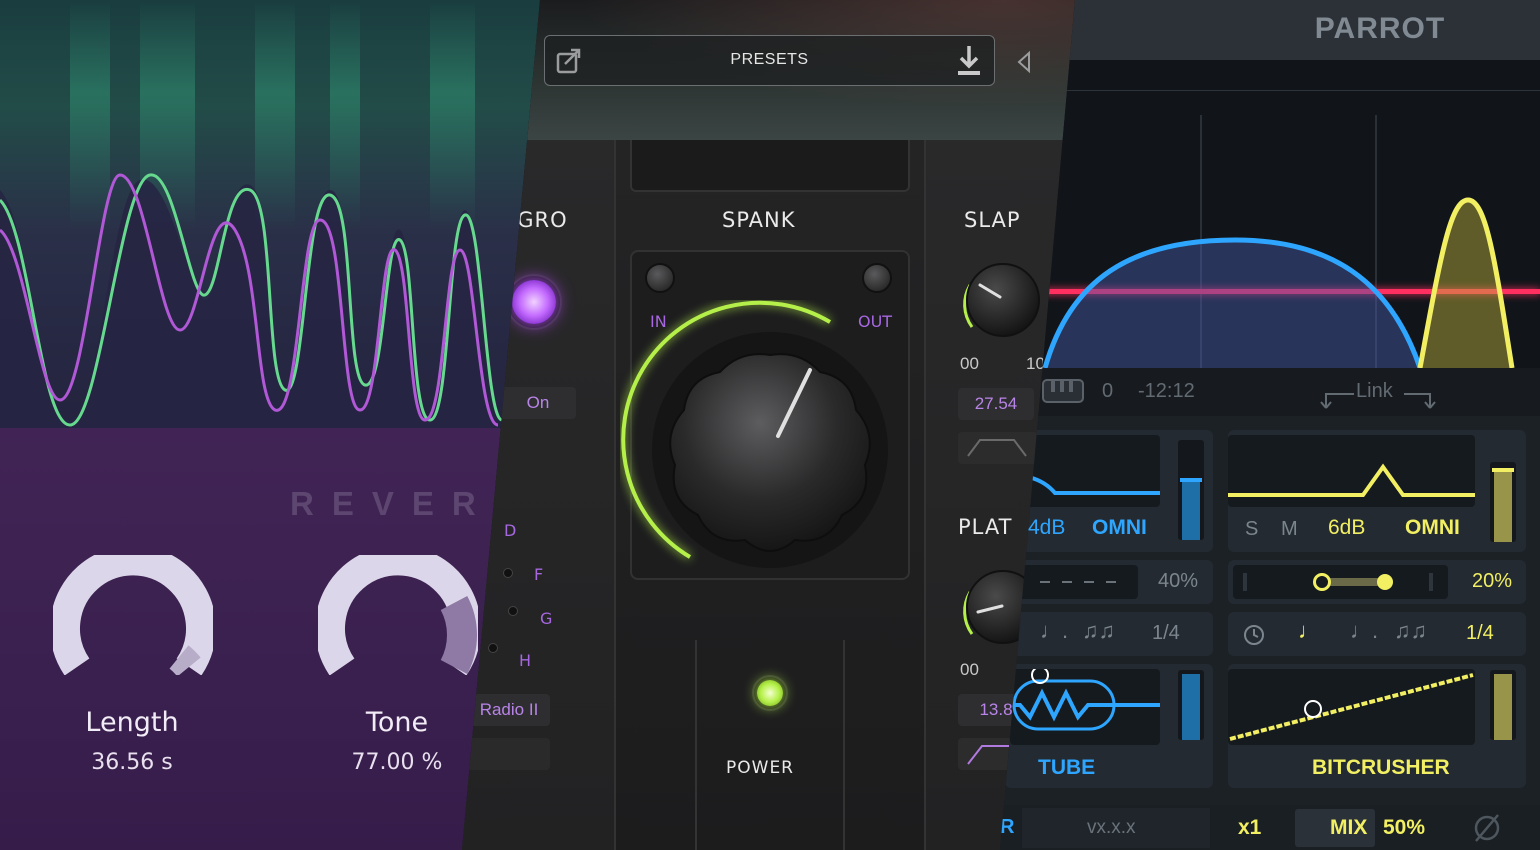 The width and height of the screenshot is (1540, 850). Describe the element at coordinates (969, 61) in the screenshot. I see `download-icon` at that location.